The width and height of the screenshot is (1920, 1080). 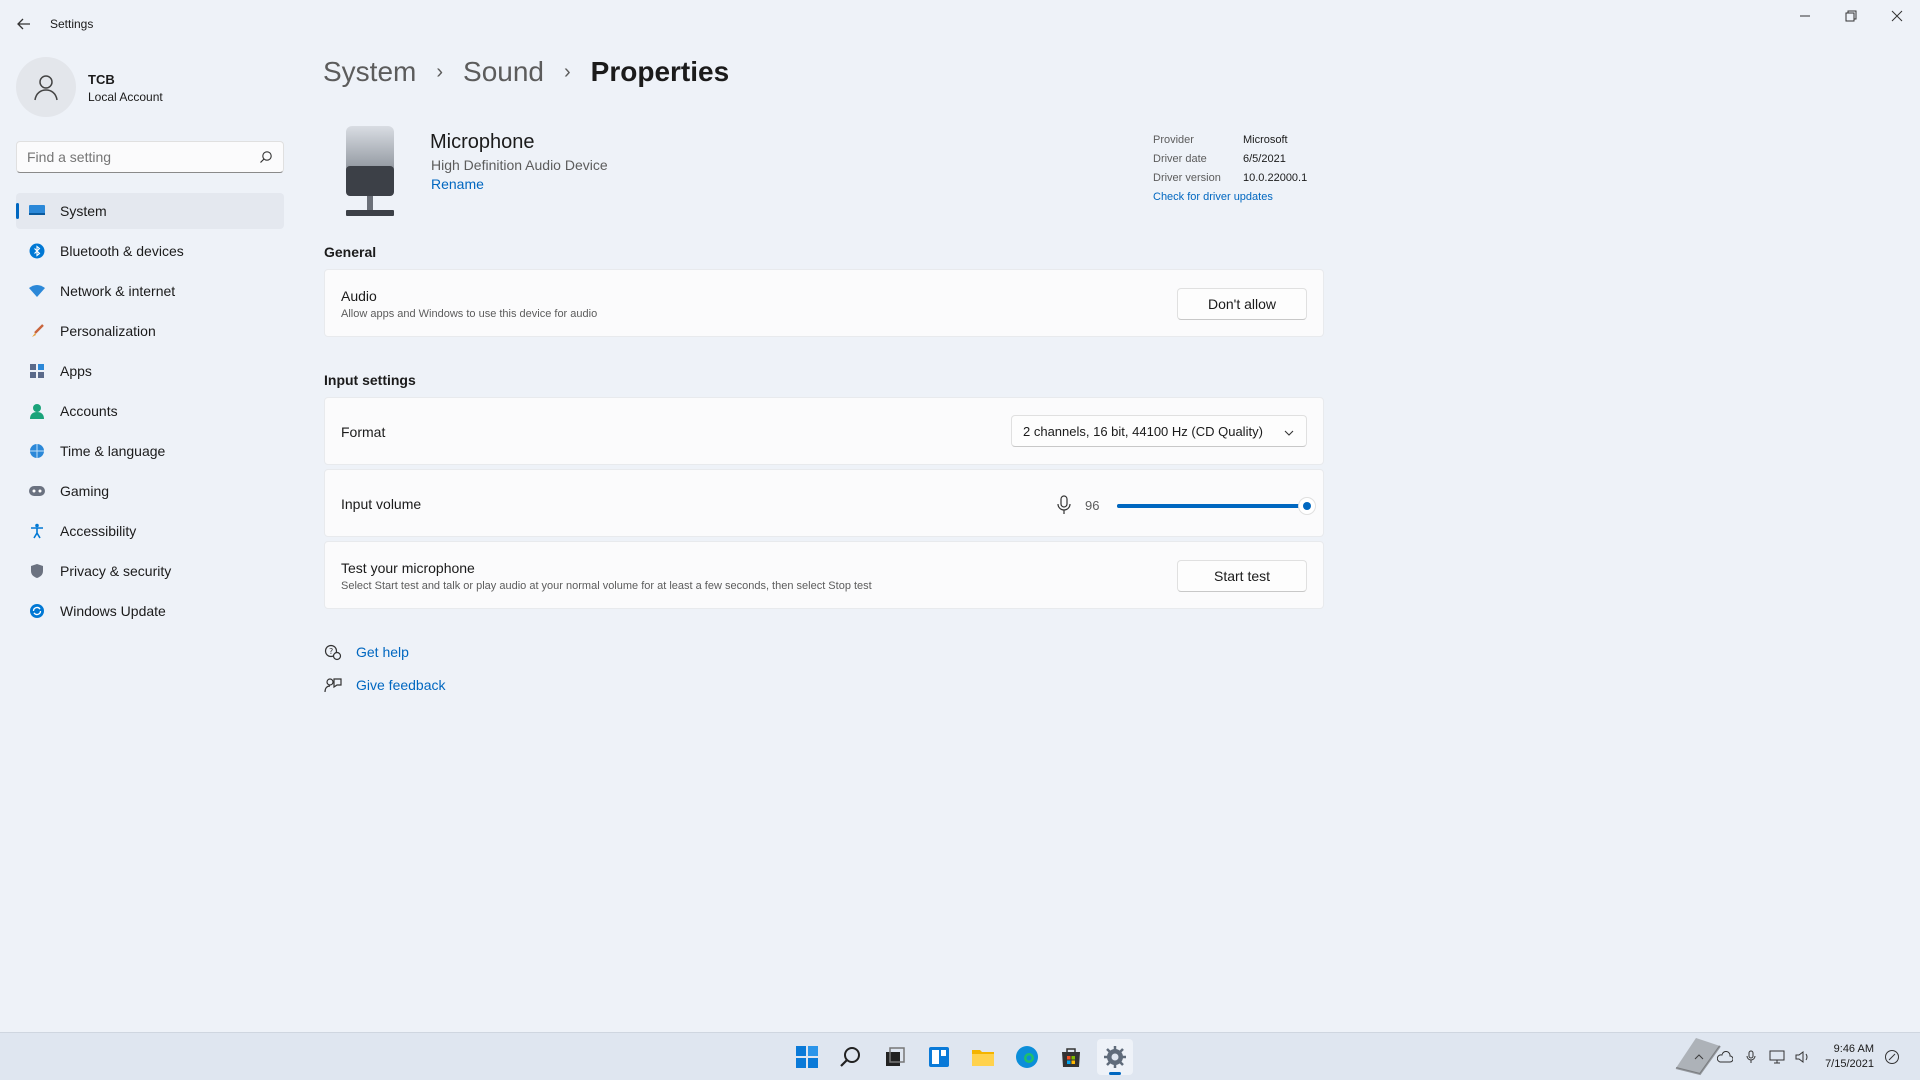 I want to click on breadcrumb-system: System, so click(x=369, y=72).